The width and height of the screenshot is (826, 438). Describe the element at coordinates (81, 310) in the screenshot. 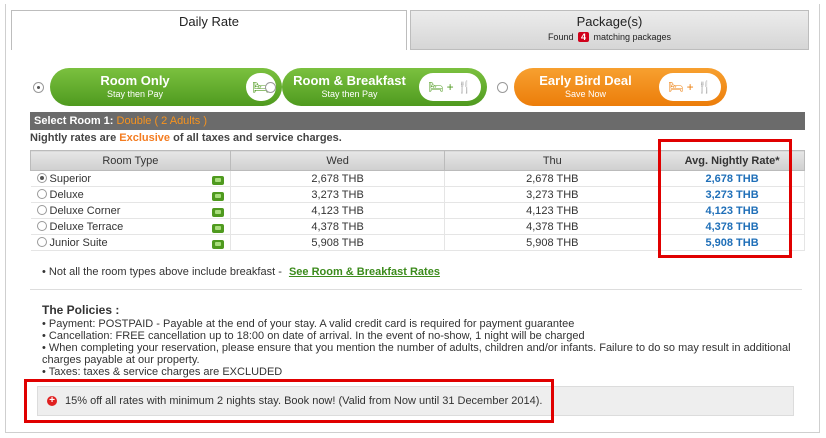

I see `policies-title: The Policies :` at that location.